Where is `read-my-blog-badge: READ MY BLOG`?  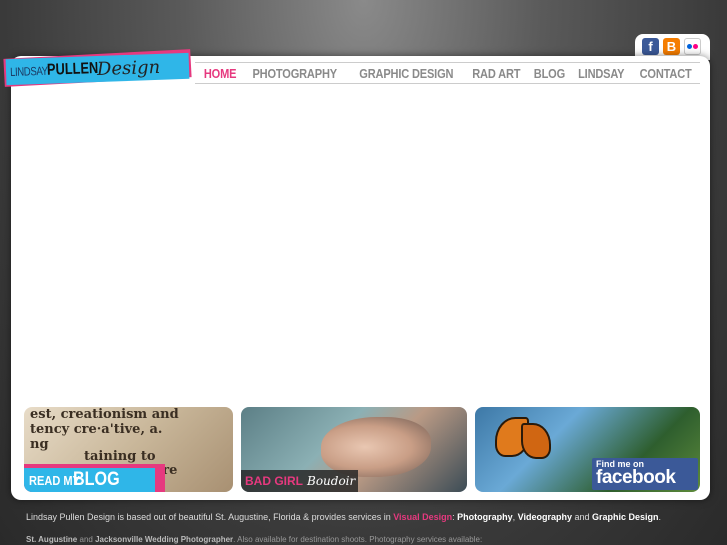 read-my-blog-badge: READ MY BLOG is located at coordinates (94, 478).